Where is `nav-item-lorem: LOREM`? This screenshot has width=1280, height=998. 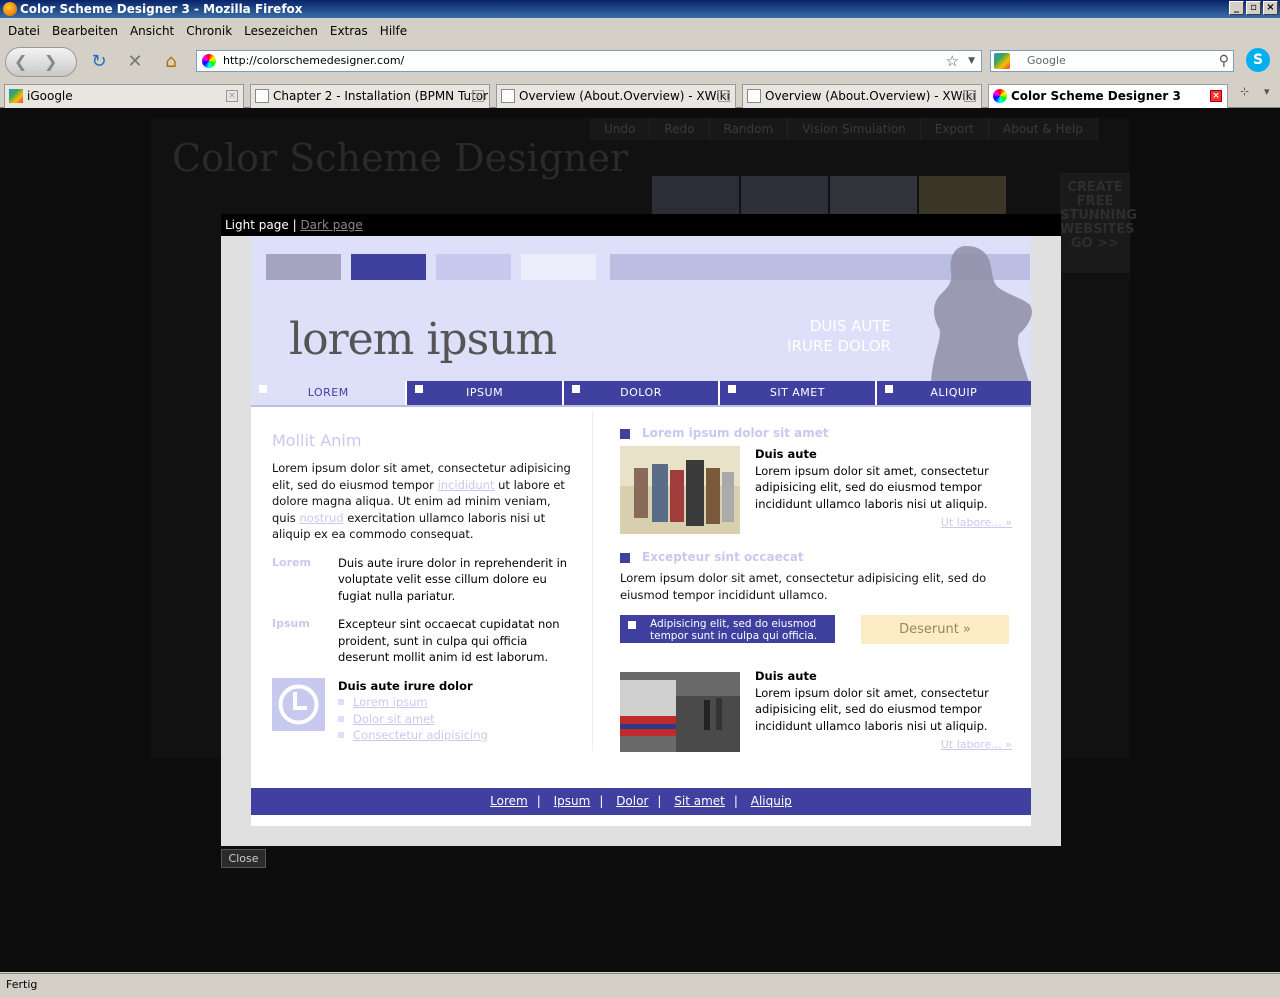 nav-item-lorem: LOREM is located at coordinates (329, 393).